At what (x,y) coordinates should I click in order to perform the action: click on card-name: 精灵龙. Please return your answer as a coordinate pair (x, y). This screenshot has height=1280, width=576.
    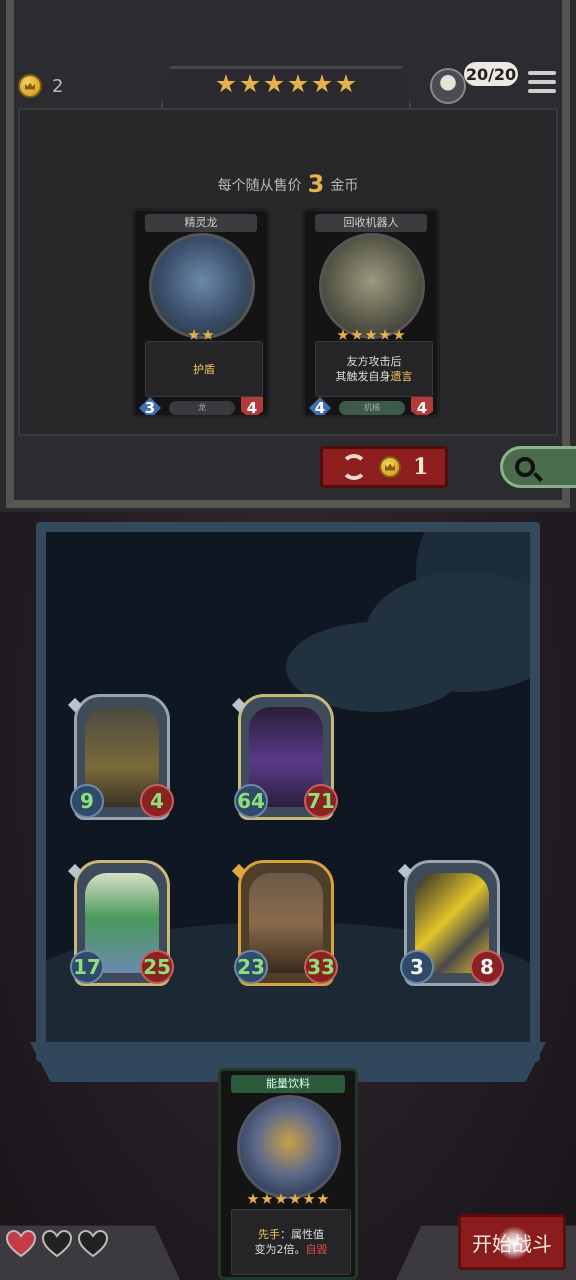
    Looking at the image, I should click on (201, 223).